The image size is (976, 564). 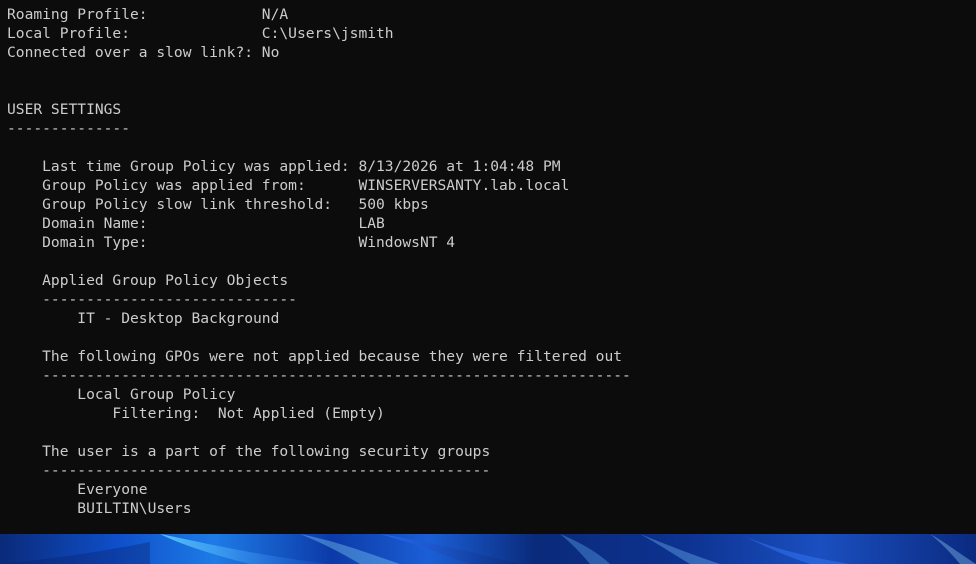 I want to click on desktop-wallpaper, so click(x=488, y=549).